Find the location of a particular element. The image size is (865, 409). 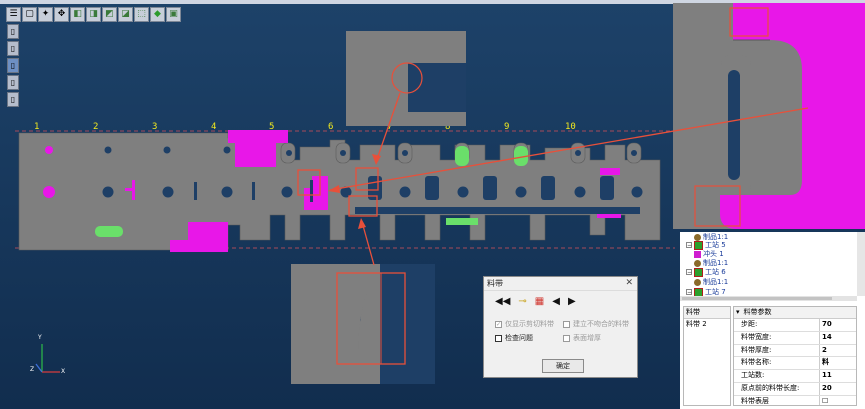

detail-inset-bottom is located at coordinates (363, 324).